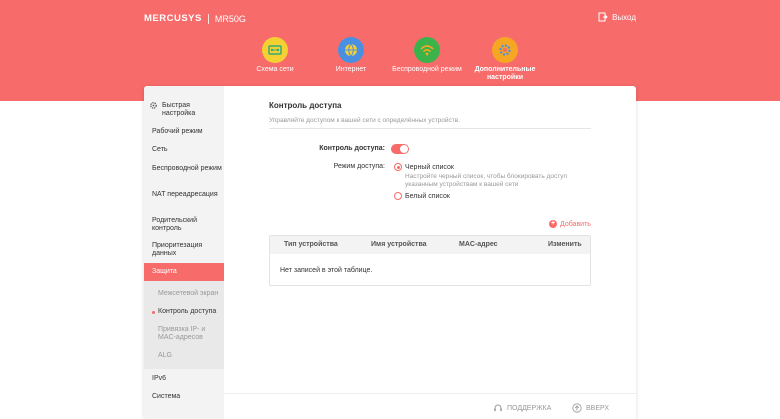  Describe the element at coordinates (153, 312) in the screenshot. I see `active-dot-icon` at that location.